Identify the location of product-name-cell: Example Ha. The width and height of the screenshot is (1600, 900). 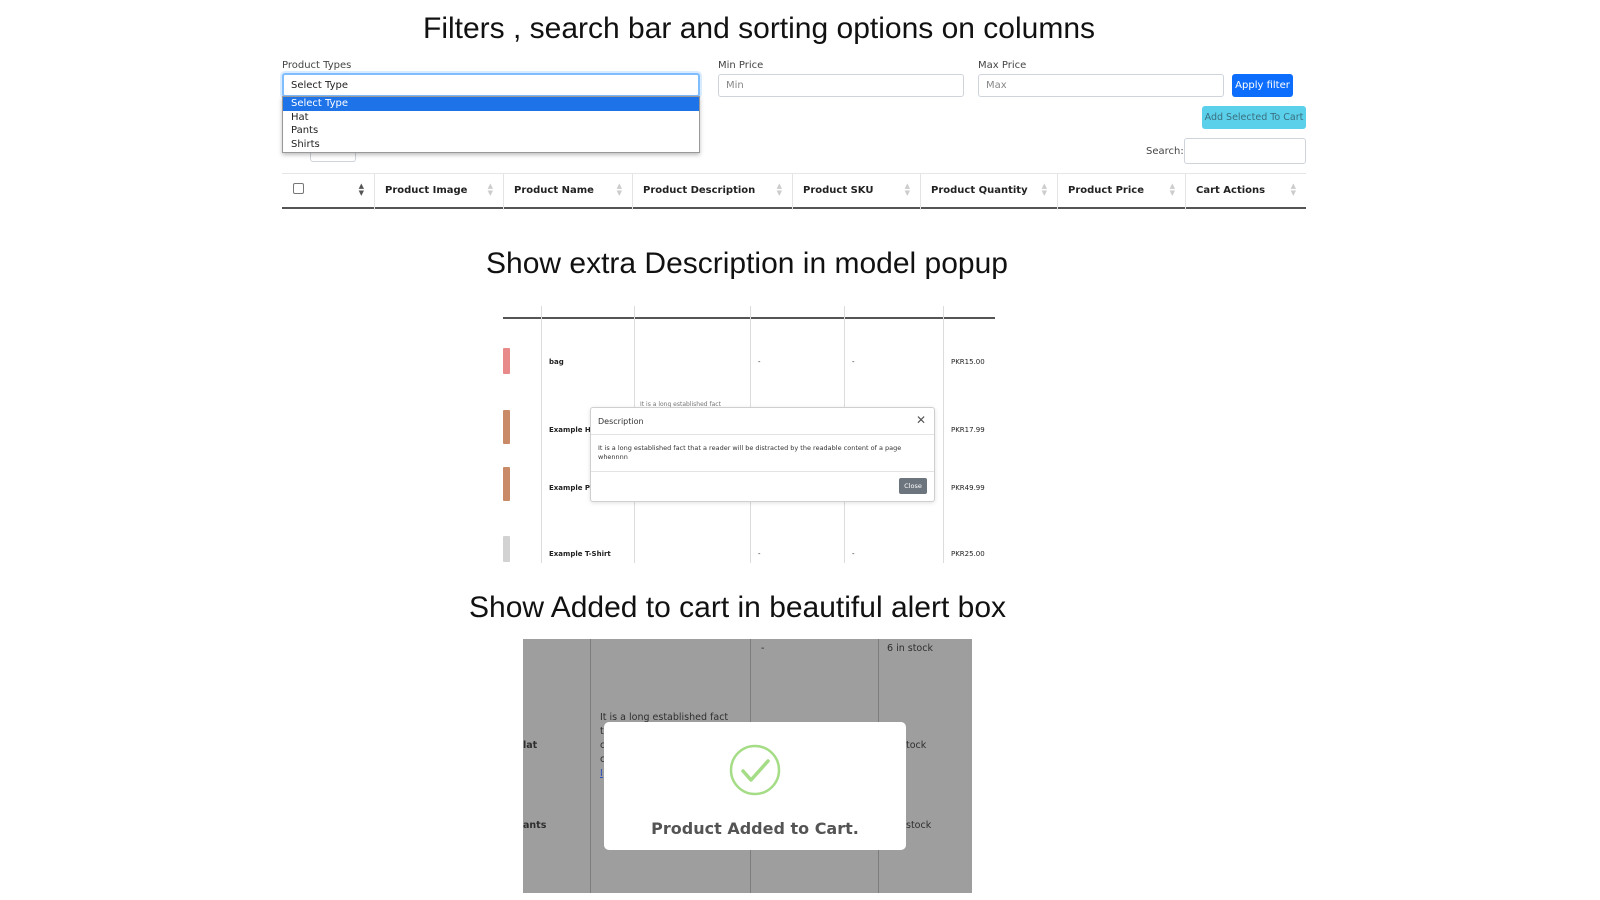
(572, 430).